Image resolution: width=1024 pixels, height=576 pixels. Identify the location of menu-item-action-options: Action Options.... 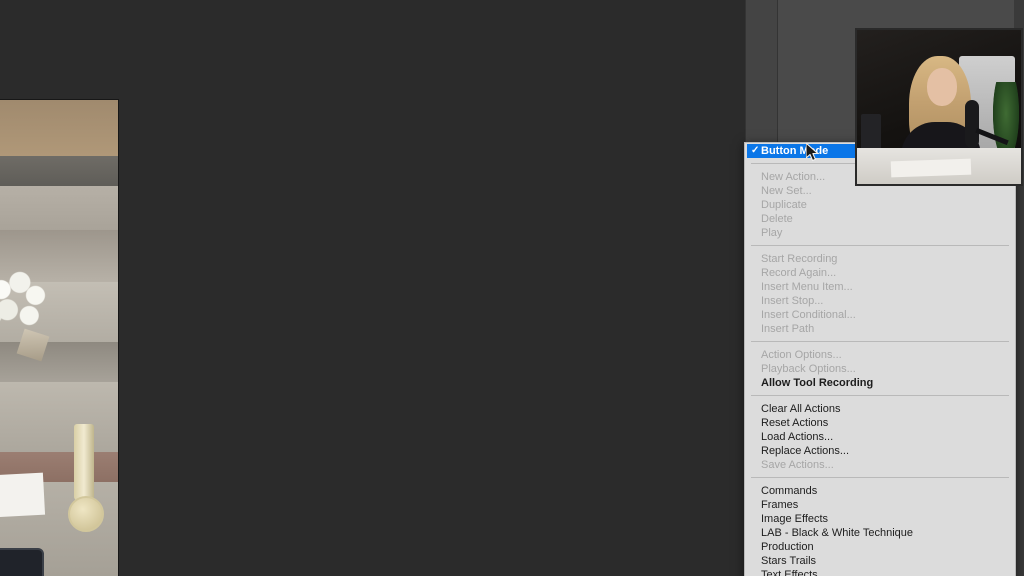
(880, 355).